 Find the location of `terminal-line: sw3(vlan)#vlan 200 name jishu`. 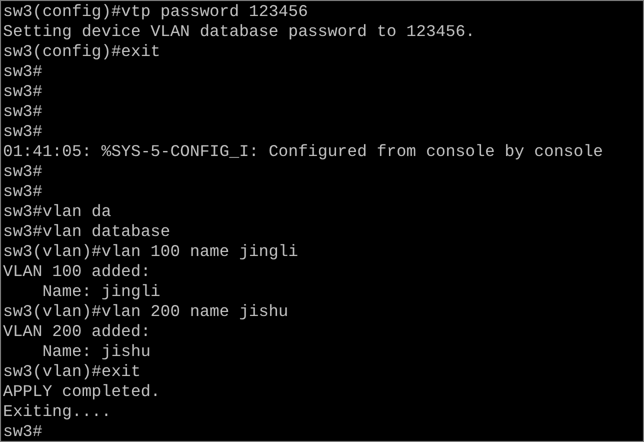

terminal-line: sw3(vlan)#vlan 200 name jishu is located at coordinates (145, 312).